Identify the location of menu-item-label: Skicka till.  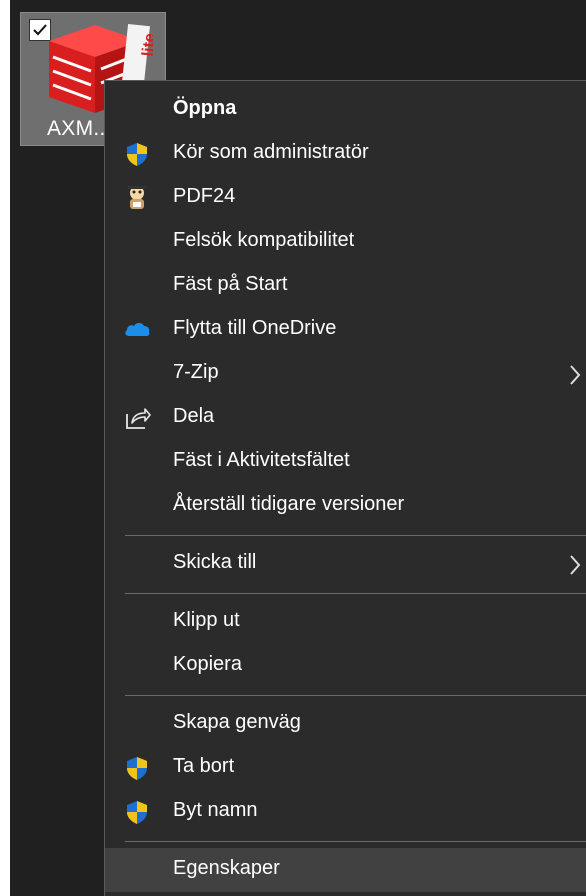
(215, 562).